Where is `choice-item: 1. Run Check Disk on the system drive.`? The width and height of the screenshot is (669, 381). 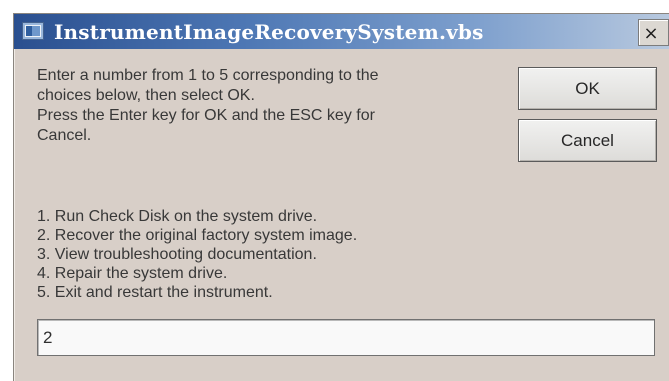
choice-item: 1. Run Check Disk on the system drive. is located at coordinates (177, 216).